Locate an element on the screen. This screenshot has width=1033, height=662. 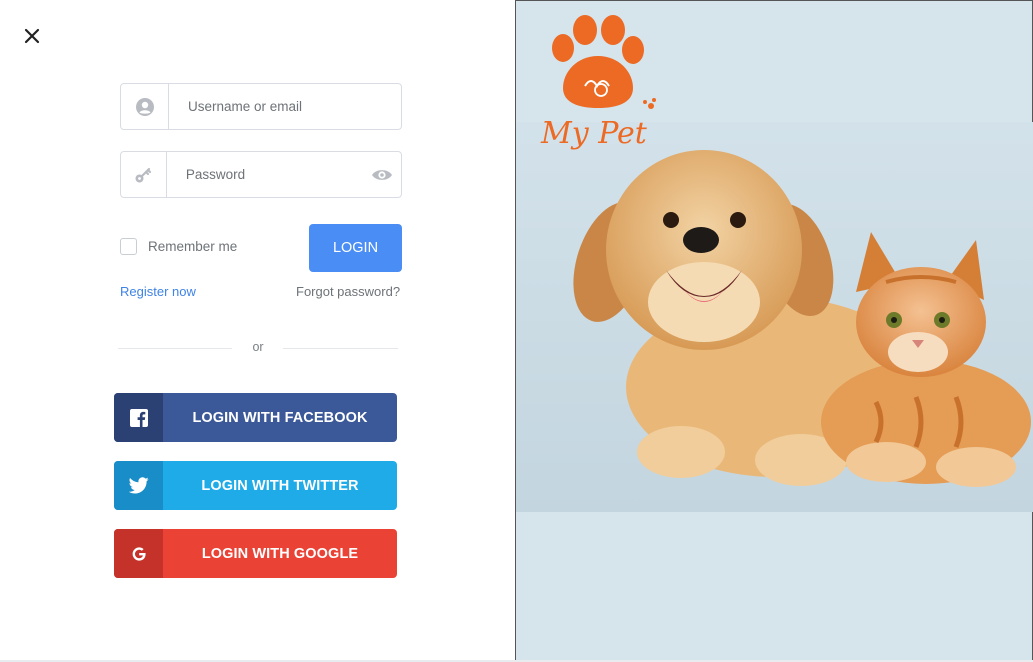
forgot-password-link: Forgot password? is located at coordinates (348, 291).